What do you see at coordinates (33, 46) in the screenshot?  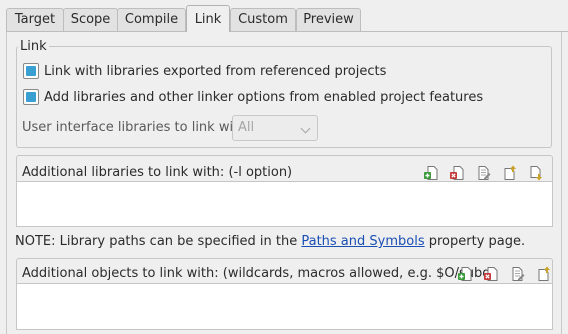 I see `link-group-title: Link` at bounding box center [33, 46].